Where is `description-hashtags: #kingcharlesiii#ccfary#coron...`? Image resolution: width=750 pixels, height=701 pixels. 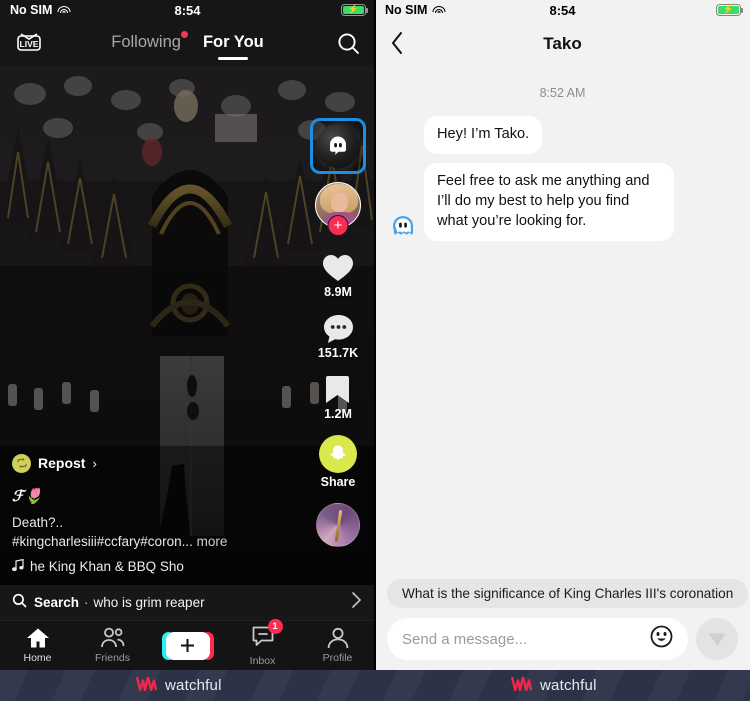
description-hashtags: #kingcharlesiii#ccfary#coron... is located at coordinates (102, 541).